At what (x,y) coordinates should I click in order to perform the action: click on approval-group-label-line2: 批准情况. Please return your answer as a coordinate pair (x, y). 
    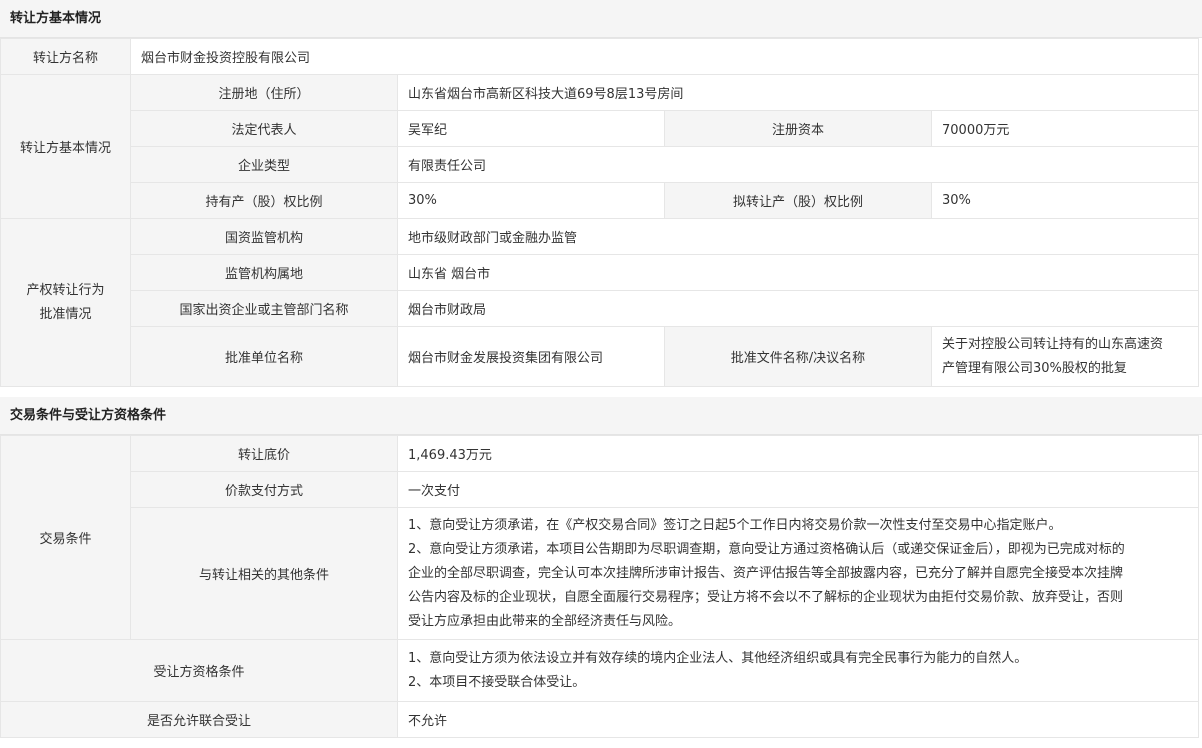
    Looking at the image, I should click on (65, 314).